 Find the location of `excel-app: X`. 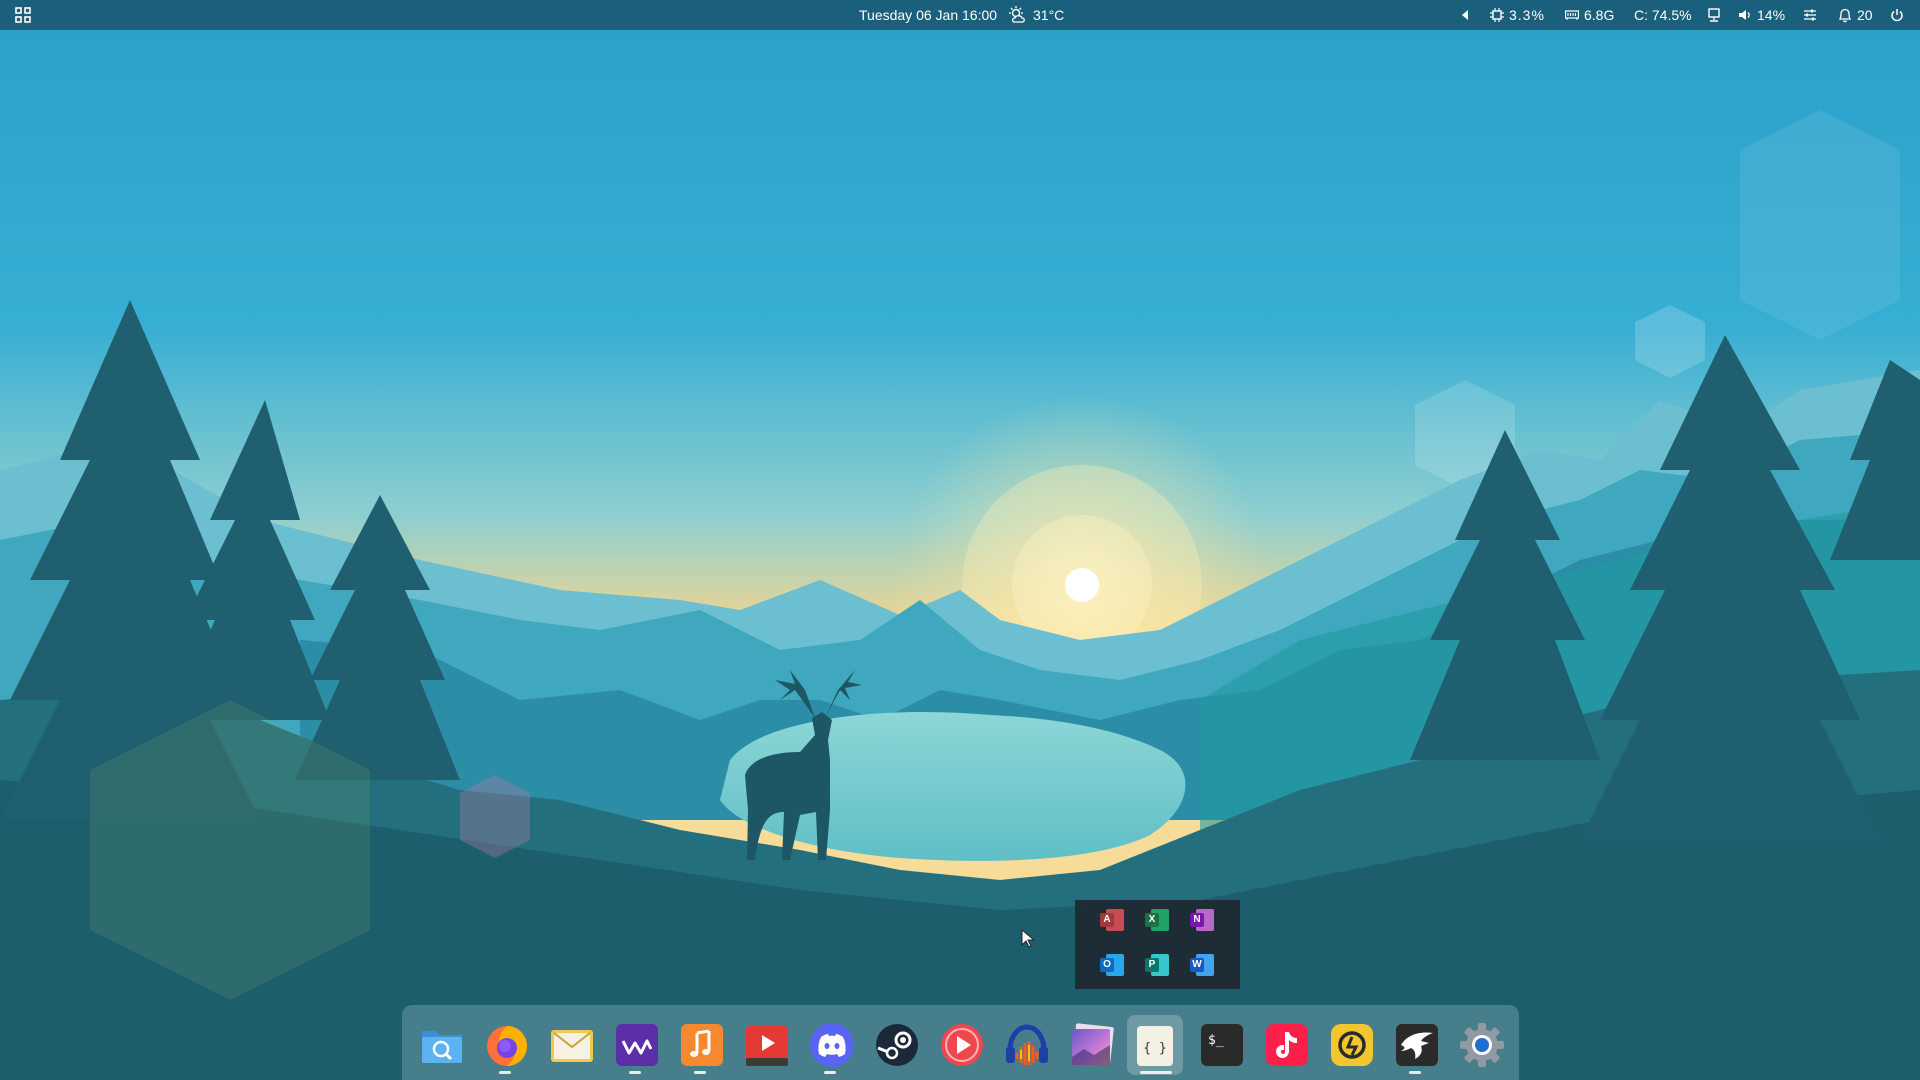

excel-app: X is located at coordinates (1157, 920).